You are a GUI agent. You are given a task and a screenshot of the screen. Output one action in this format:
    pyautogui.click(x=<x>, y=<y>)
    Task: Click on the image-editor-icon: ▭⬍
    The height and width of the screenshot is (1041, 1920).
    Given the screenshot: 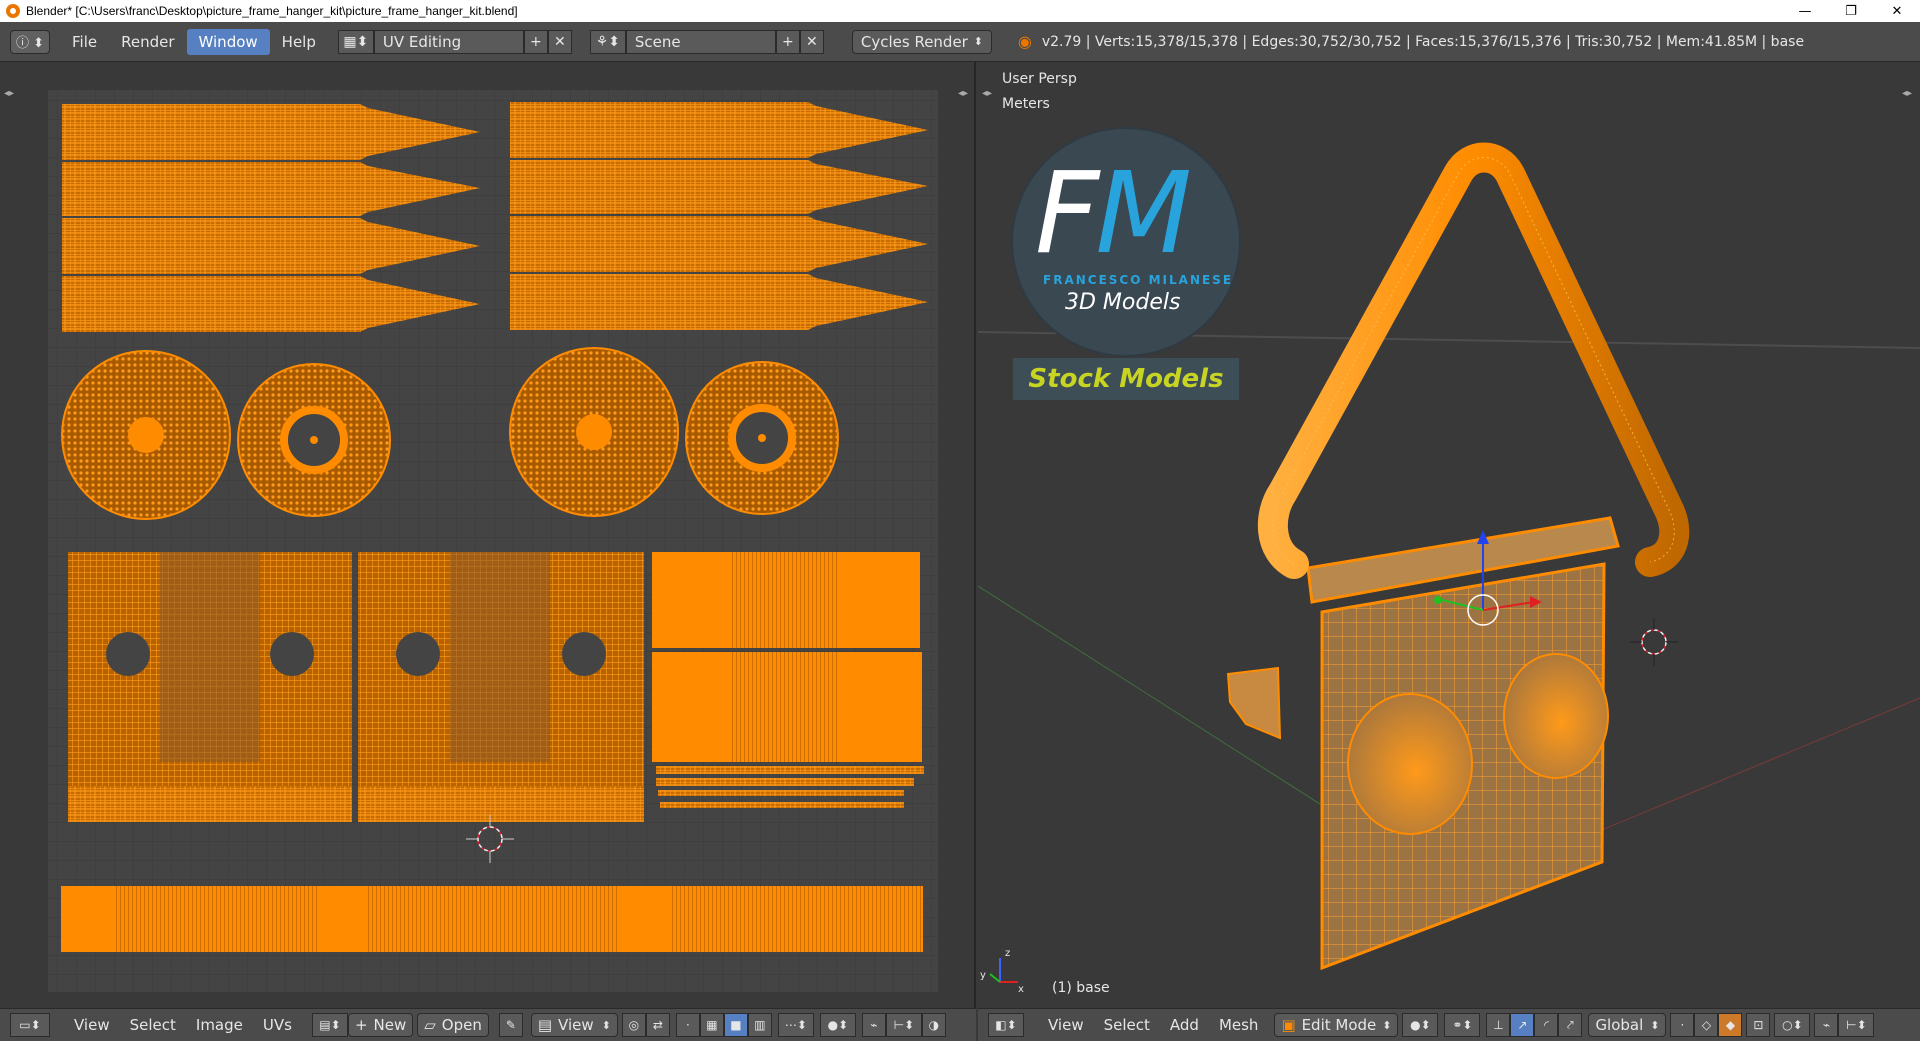 What is the action you would take?
    pyautogui.click(x=30, y=1025)
    